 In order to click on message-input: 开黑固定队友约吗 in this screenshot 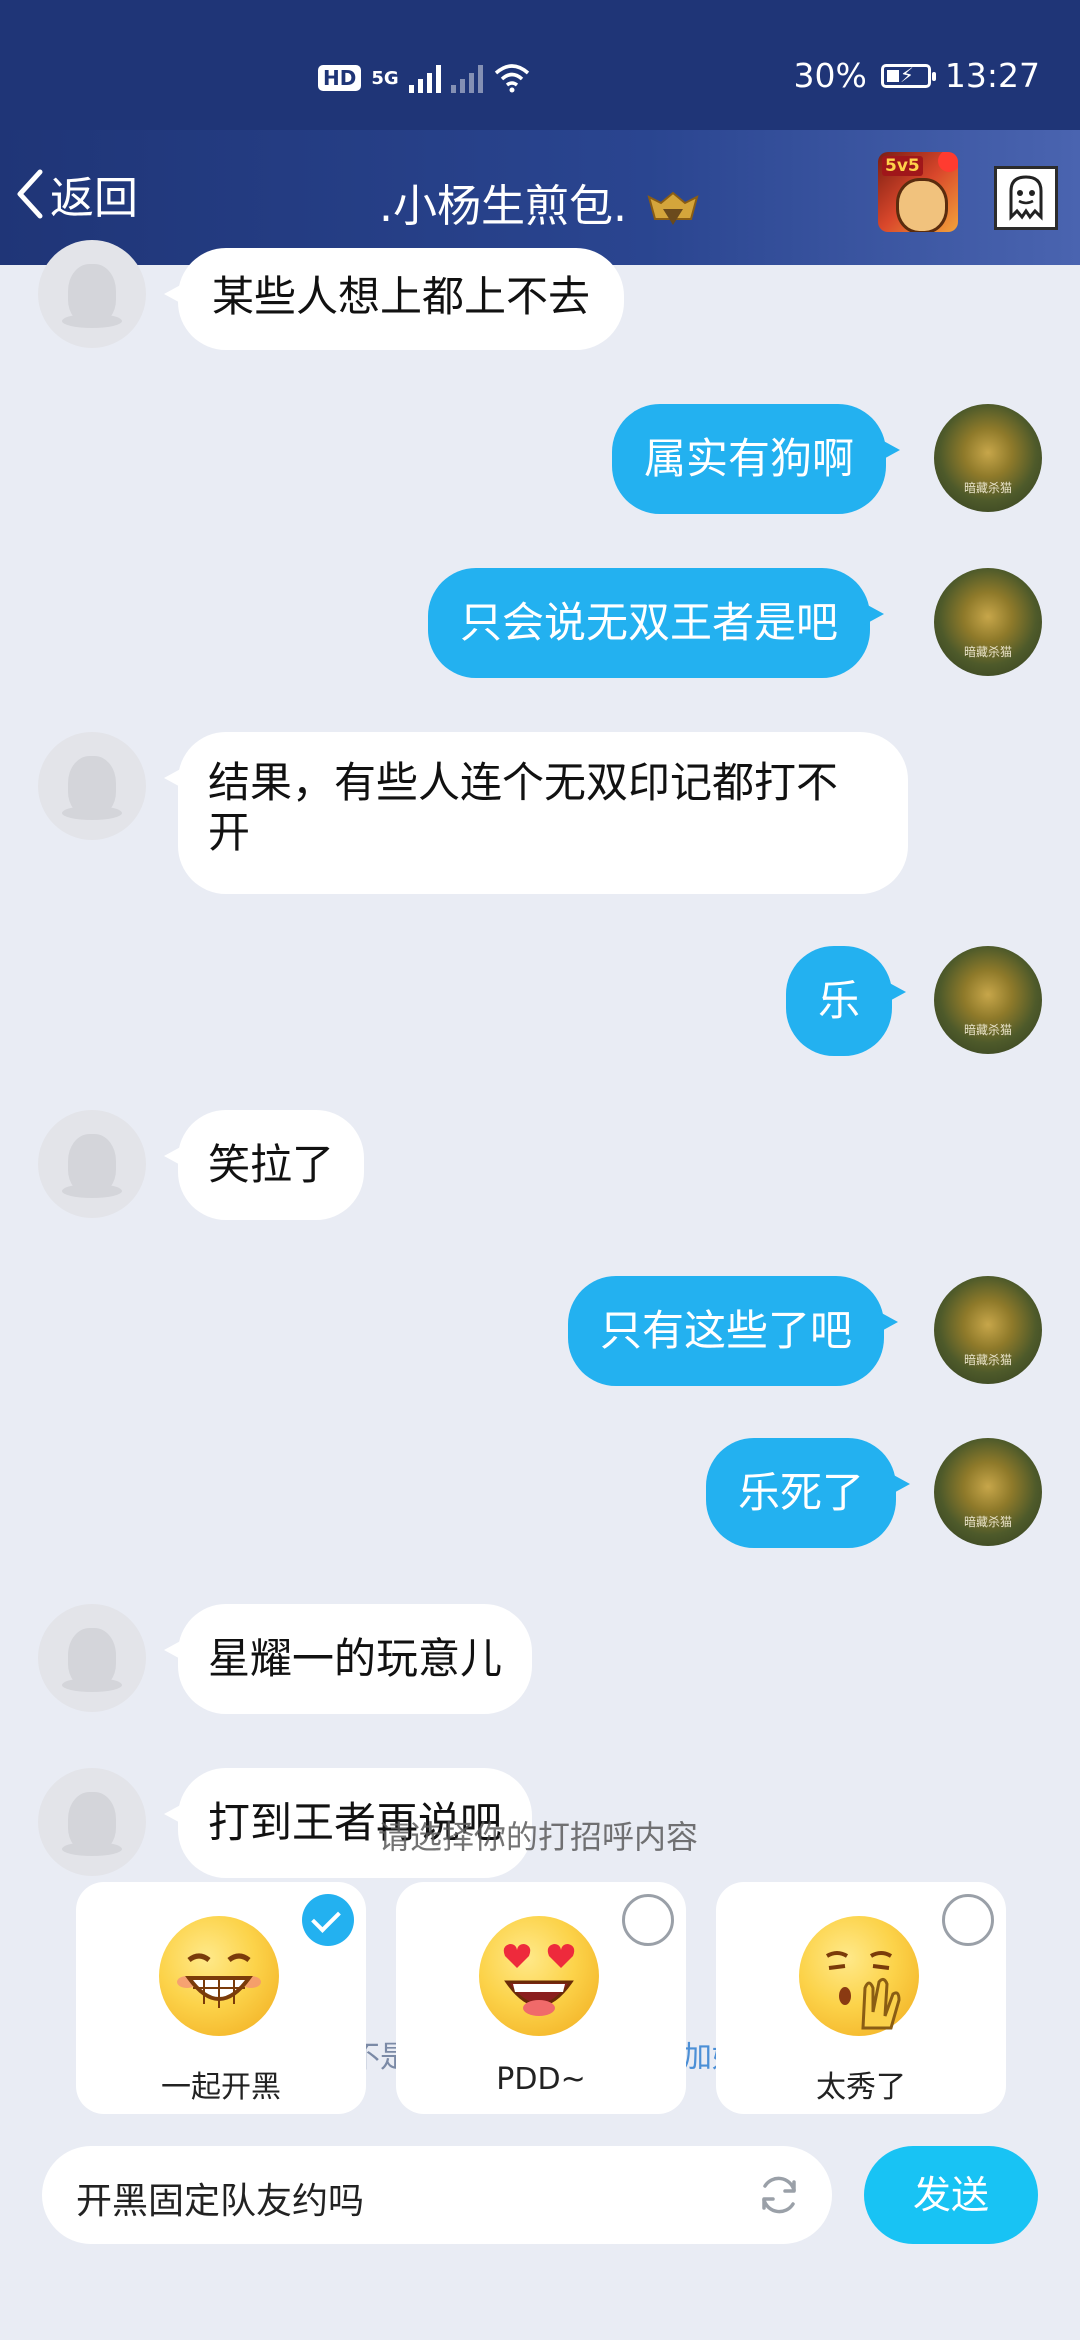, I will do `click(437, 2195)`.